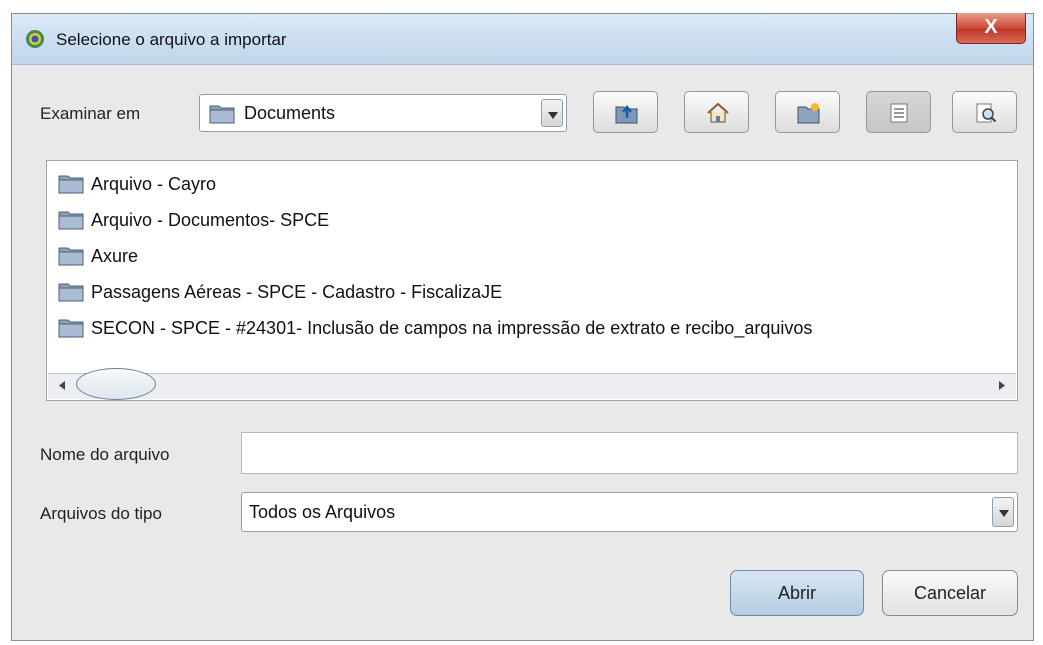 The height and width of the screenshot is (645, 1043). Describe the element at coordinates (991, 28) in the screenshot. I see `close-button: X` at that location.